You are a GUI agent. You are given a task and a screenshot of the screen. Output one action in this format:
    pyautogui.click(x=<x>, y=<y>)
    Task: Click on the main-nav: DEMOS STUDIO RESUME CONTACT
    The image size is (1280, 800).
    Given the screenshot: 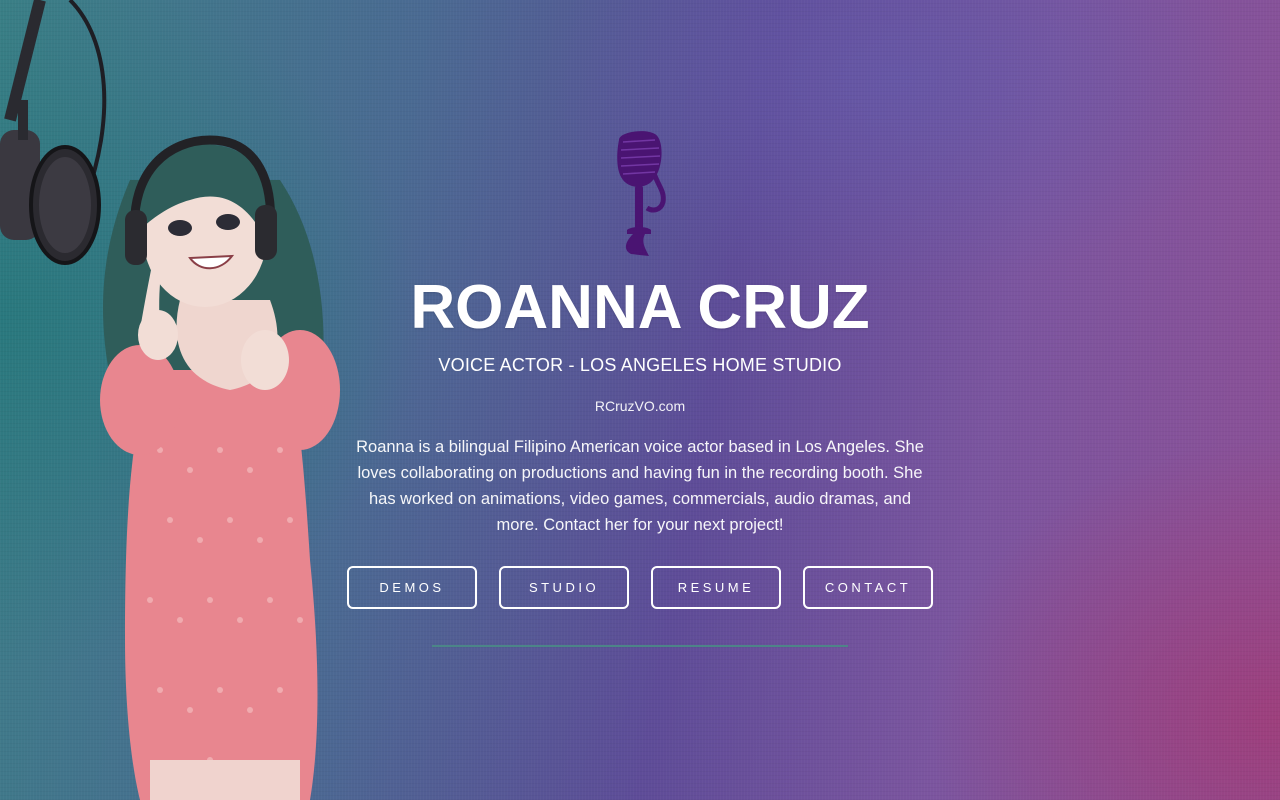 What is the action you would take?
    pyautogui.click(x=640, y=588)
    